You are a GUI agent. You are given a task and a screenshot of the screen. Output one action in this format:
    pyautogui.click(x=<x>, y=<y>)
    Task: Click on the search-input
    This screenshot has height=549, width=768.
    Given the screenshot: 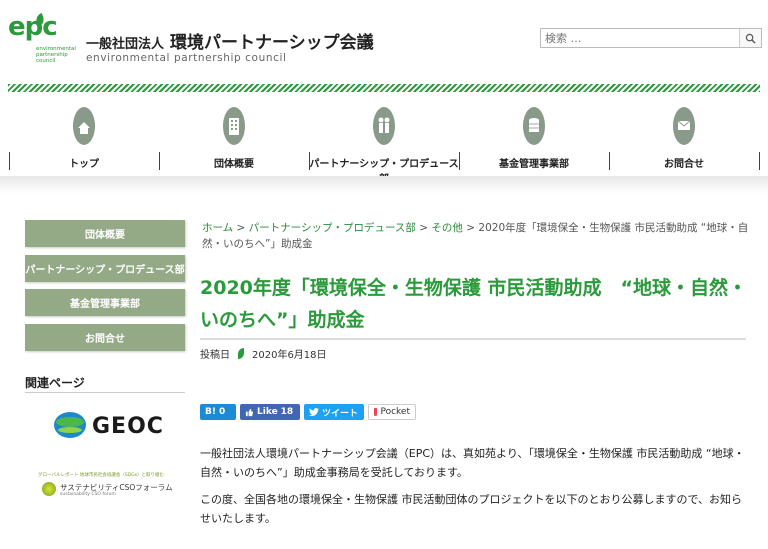 What is the action you would take?
    pyautogui.click(x=639, y=38)
    